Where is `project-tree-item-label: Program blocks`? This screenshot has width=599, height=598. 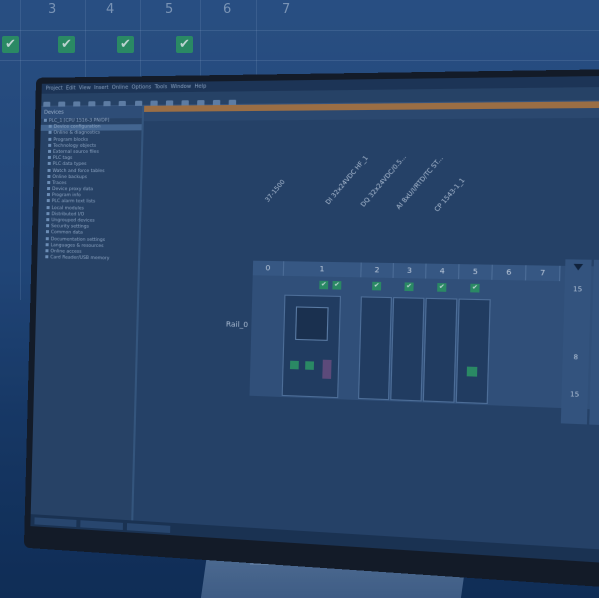 project-tree-item-label: Program blocks is located at coordinates (71, 140).